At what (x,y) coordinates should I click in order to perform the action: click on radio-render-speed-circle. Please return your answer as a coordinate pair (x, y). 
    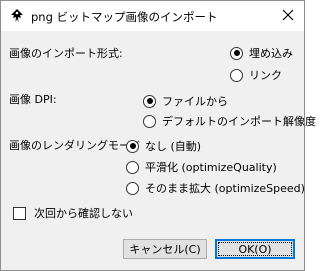
    Looking at the image, I should click on (132, 188).